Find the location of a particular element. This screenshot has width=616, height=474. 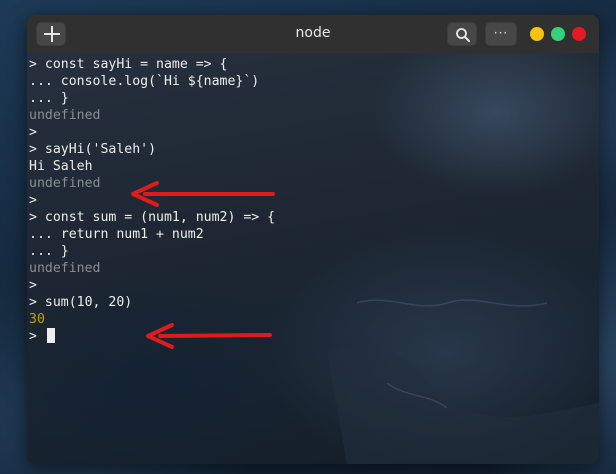

new-tab-button is located at coordinates (51, 34).